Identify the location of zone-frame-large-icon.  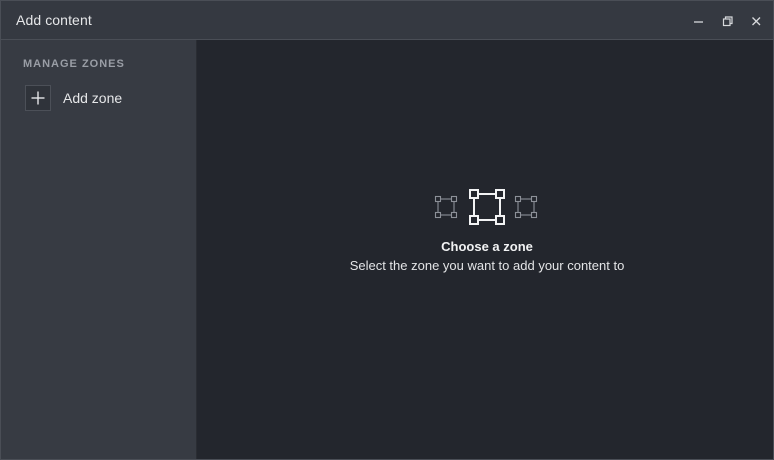
(487, 207).